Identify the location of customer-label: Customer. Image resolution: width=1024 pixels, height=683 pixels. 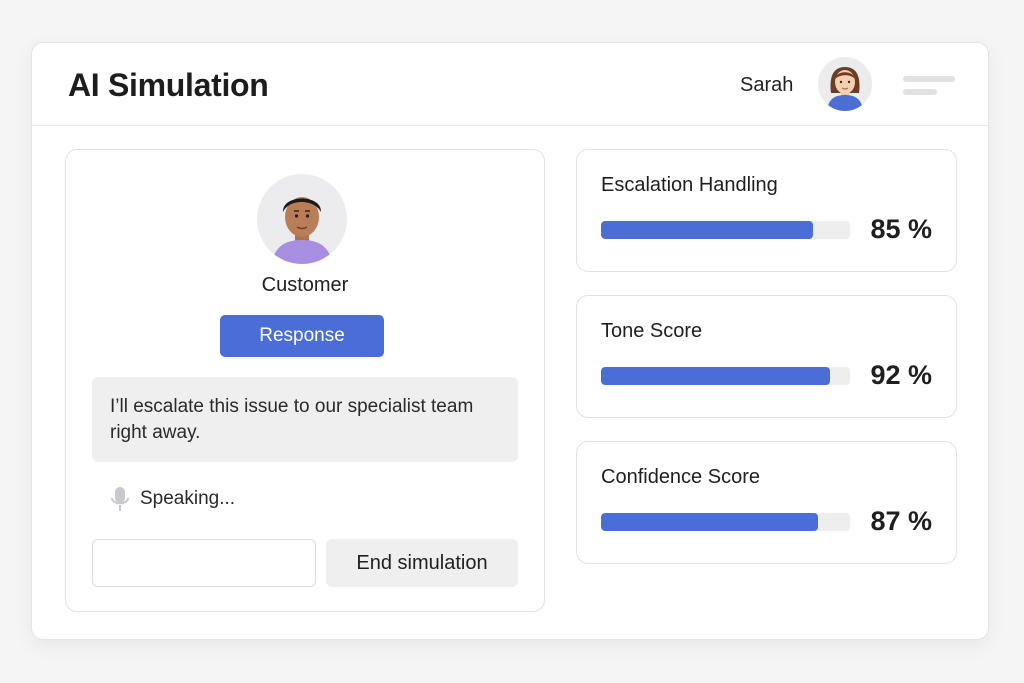
(305, 285).